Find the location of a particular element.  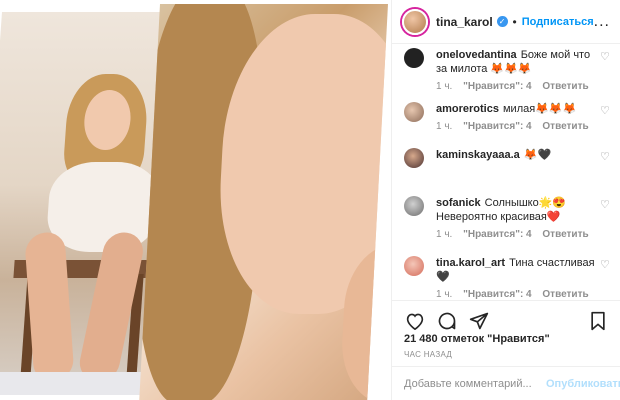

comment-username: tina.karol_art is located at coordinates (470, 263).